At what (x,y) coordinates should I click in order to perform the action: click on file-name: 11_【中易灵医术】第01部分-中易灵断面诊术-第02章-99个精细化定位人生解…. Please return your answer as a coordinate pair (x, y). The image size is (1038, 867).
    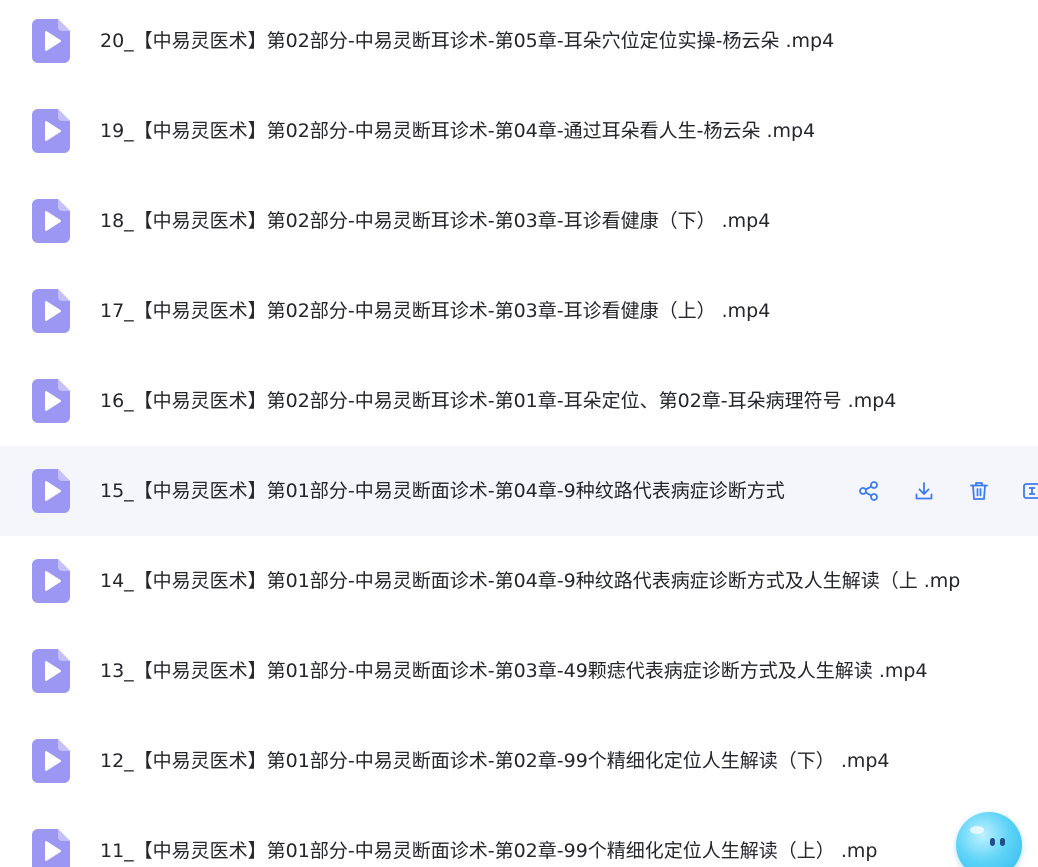
    Looking at the image, I should click on (488, 851).